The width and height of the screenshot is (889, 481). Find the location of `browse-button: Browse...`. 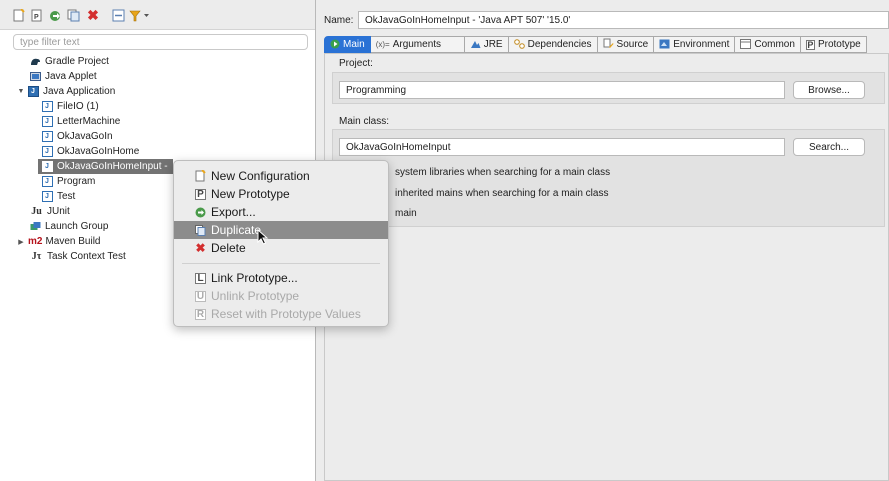

browse-button: Browse... is located at coordinates (829, 90).